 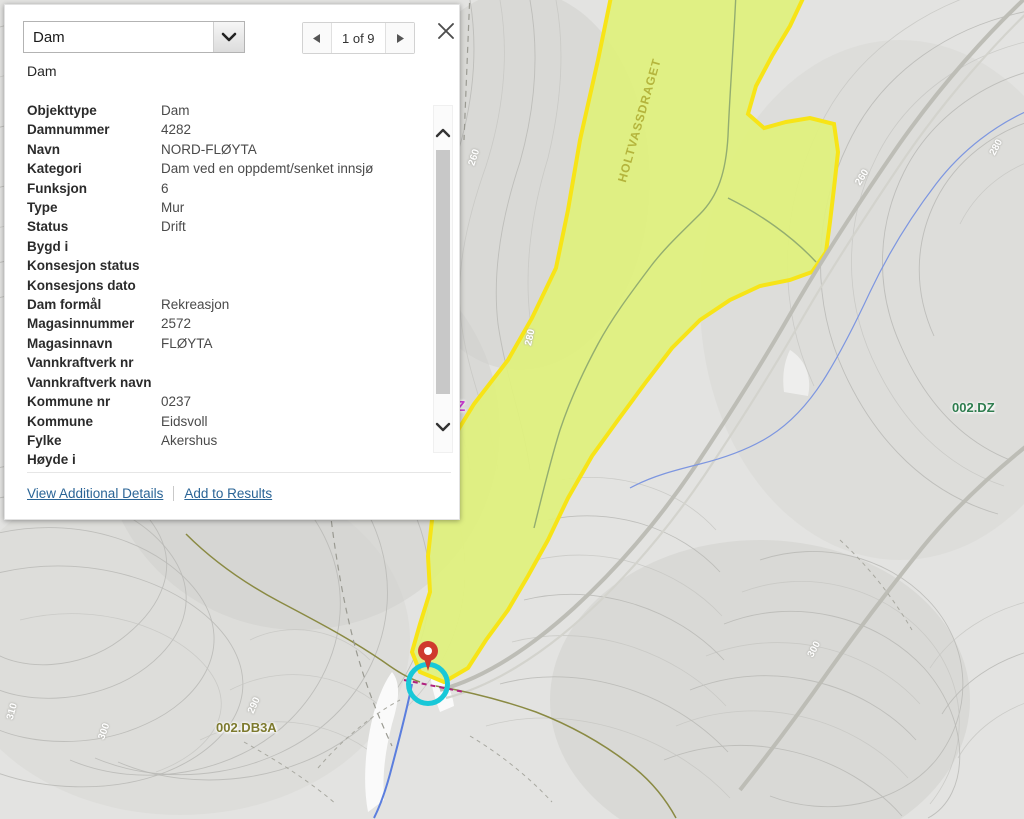 What do you see at coordinates (175, 110) in the screenshot?
I see `attribute-value: Dam` at bounding box center [175, 110].